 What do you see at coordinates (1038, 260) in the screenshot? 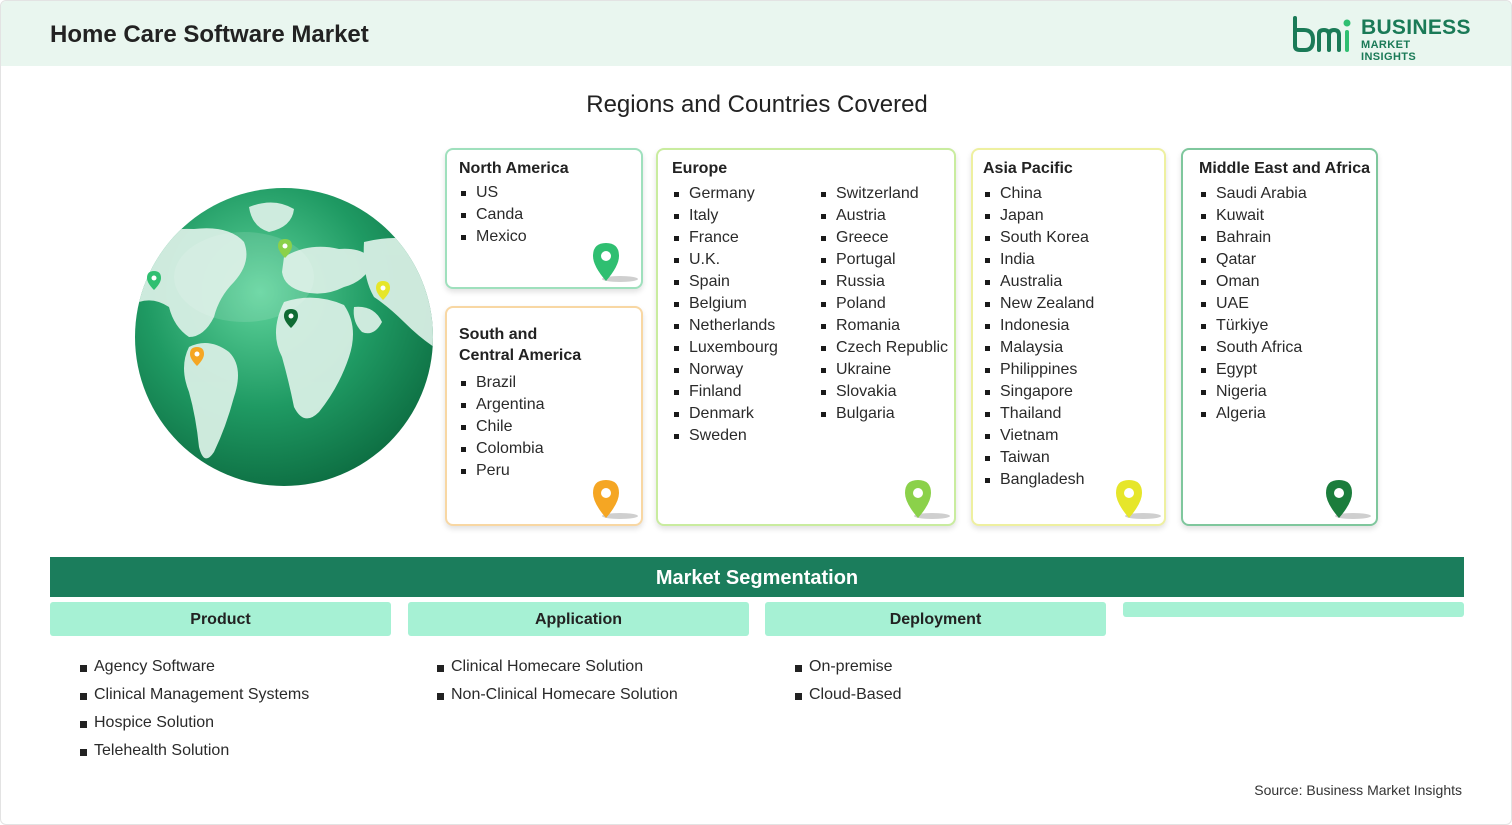
I see `country-item: India` at bounding box center [1038, 260].